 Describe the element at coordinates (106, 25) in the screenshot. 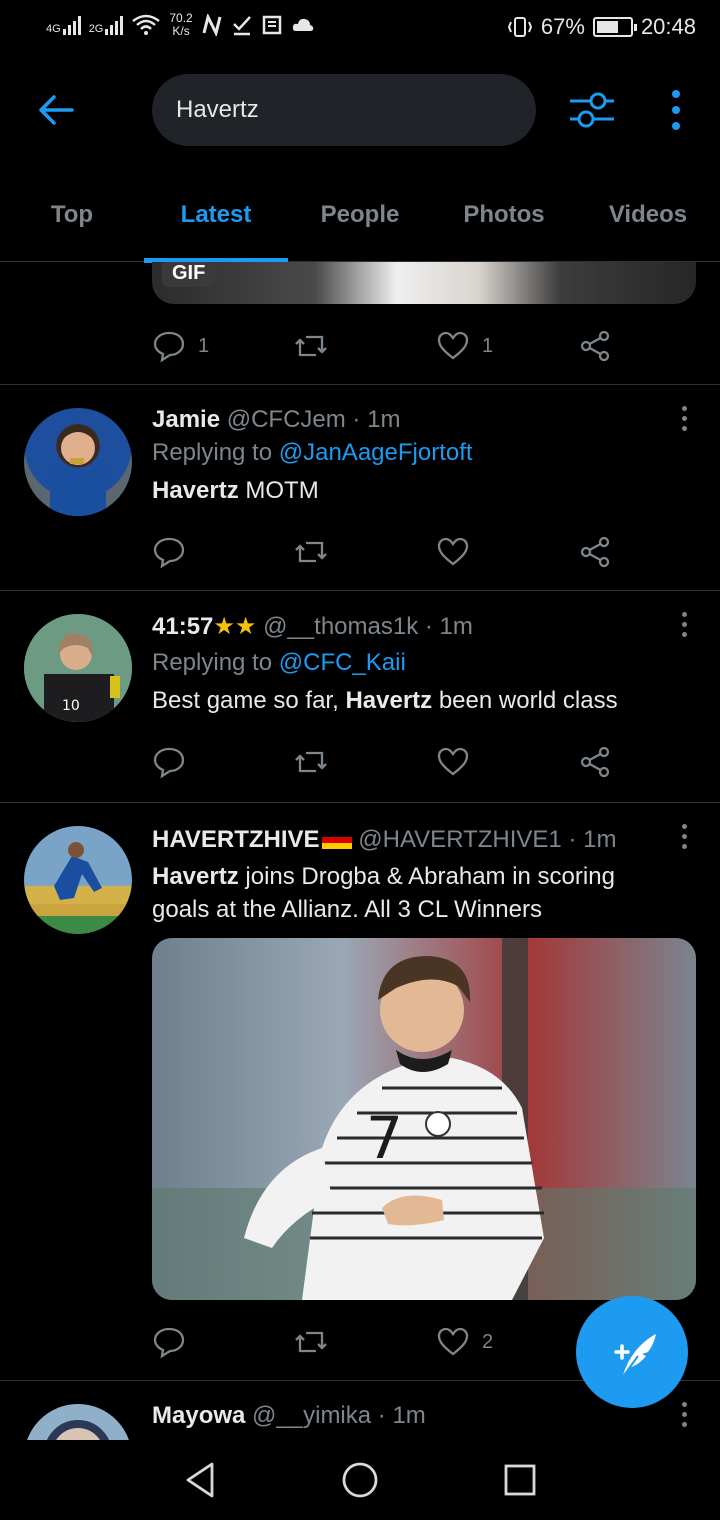

I see `signal-2g-icon: 2G` at that location.